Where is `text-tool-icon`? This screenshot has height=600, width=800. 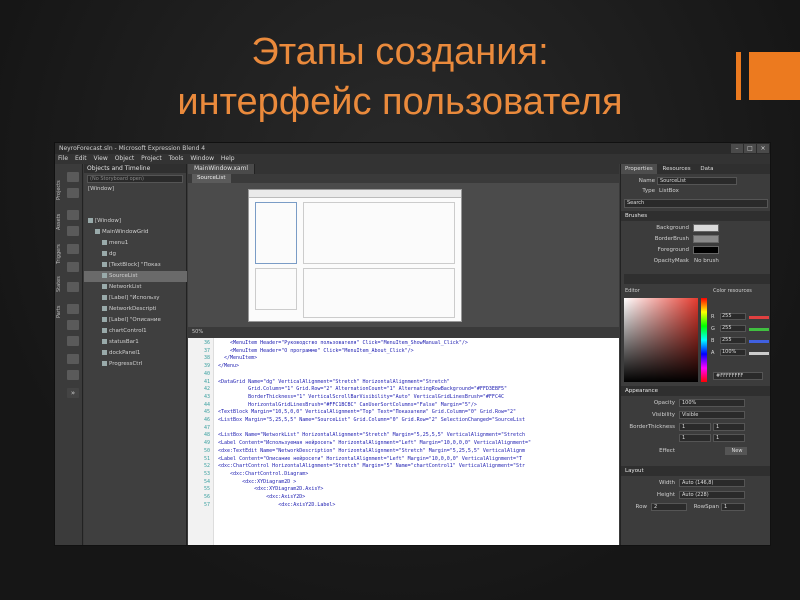 text-tool-icon is located at coordinates (73, 341).